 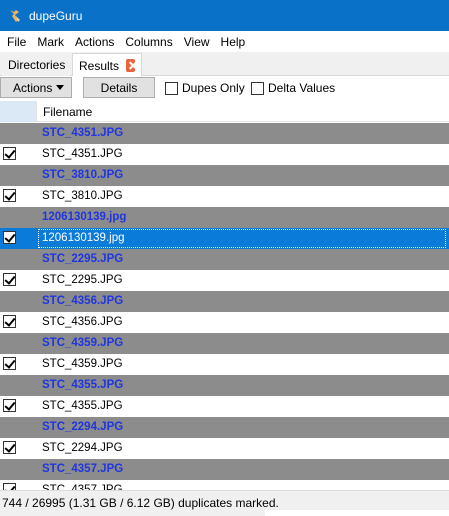 I want to click on menu-file: File, so click(x=16, y=42).